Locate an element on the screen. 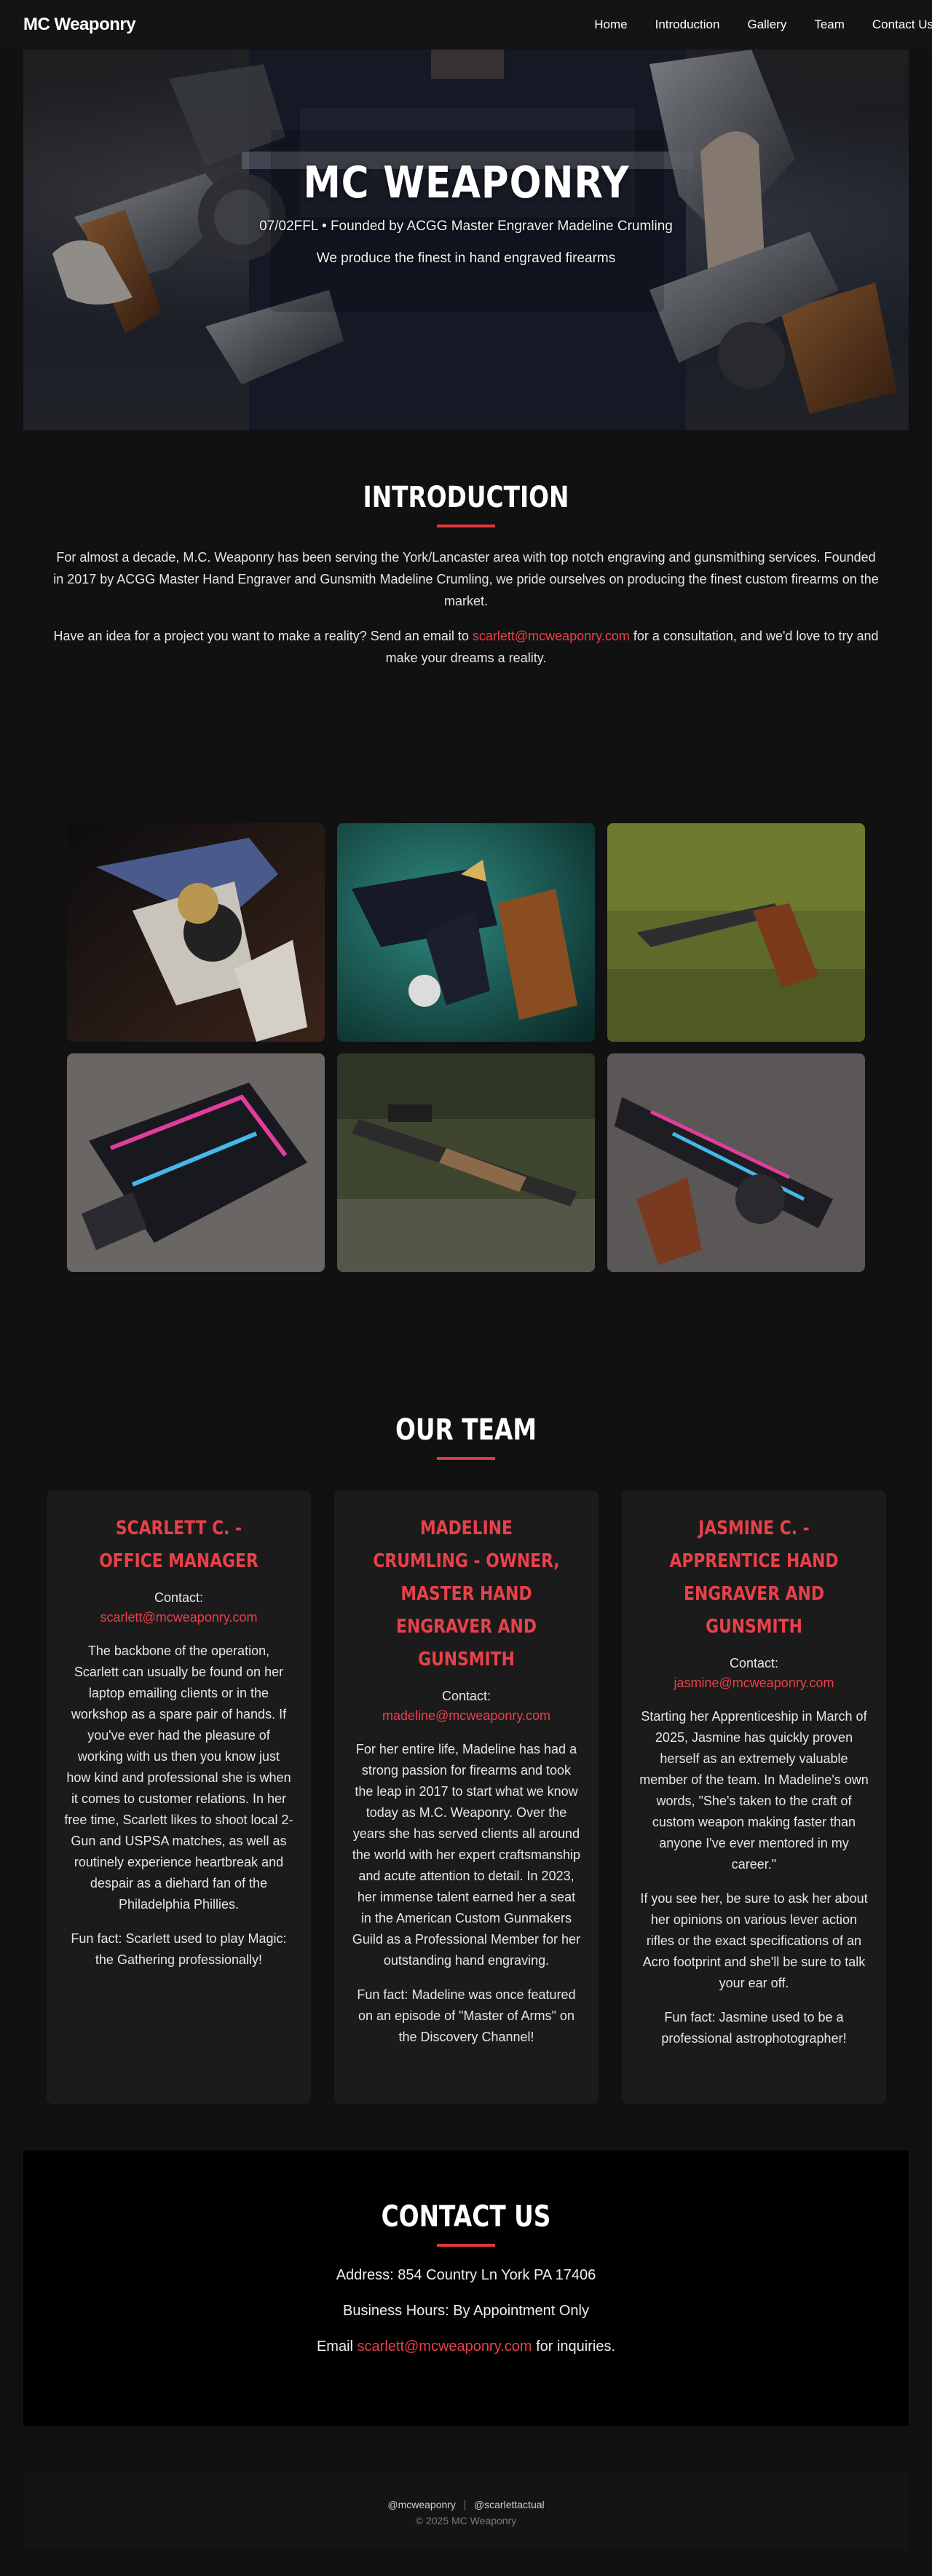 The image size is (932, 2576). engraved-revolver-photo is located at coordinates (196, 932).